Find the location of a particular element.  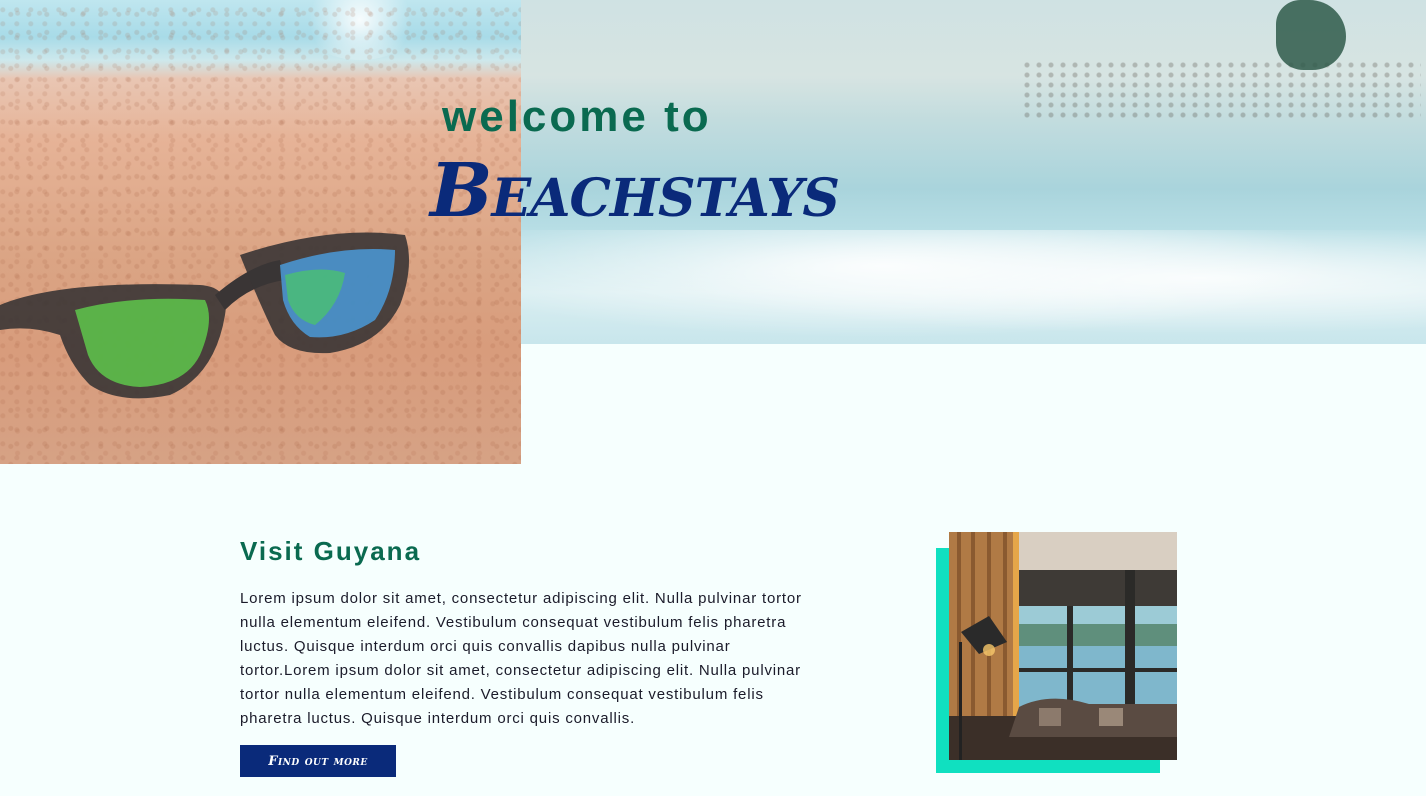

sunglasses-icon is located at coordinates (204, 315).